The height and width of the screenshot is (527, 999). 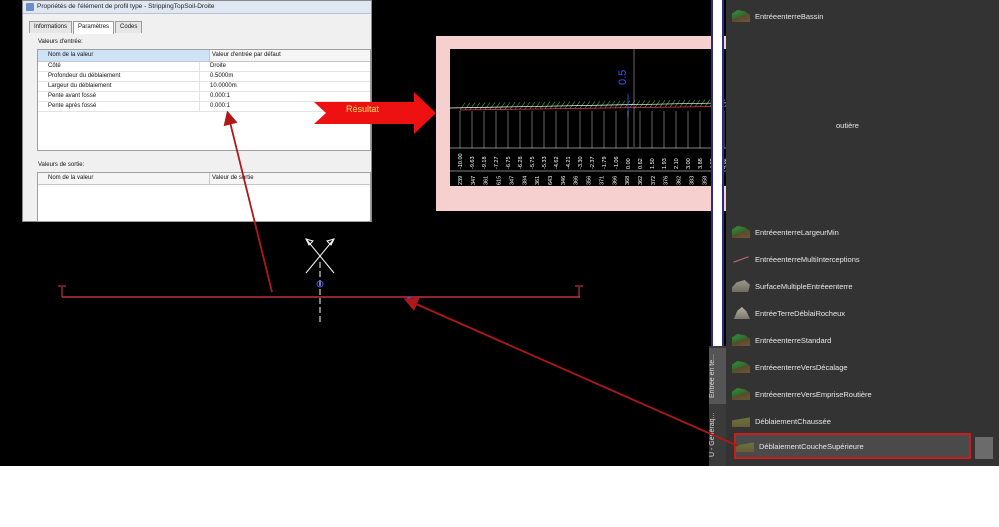 What do you see at coordinates (551, 180) in the screenshot?
I see `elevation-label: 643` at bounding box center [551, 180].